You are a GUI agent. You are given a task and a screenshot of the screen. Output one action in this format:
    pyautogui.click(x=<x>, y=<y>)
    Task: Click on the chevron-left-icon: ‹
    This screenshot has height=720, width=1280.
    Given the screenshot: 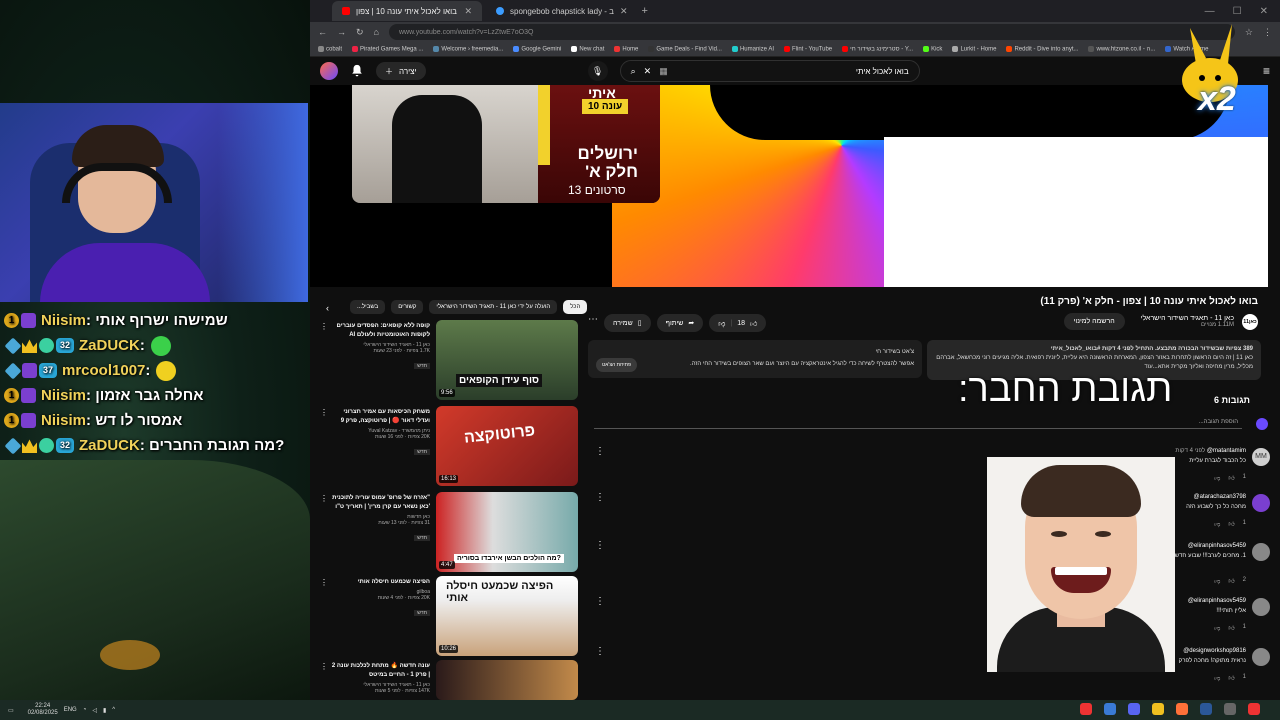 What is the action you would take?
    pyautogui.click(x=327, y=308)
    